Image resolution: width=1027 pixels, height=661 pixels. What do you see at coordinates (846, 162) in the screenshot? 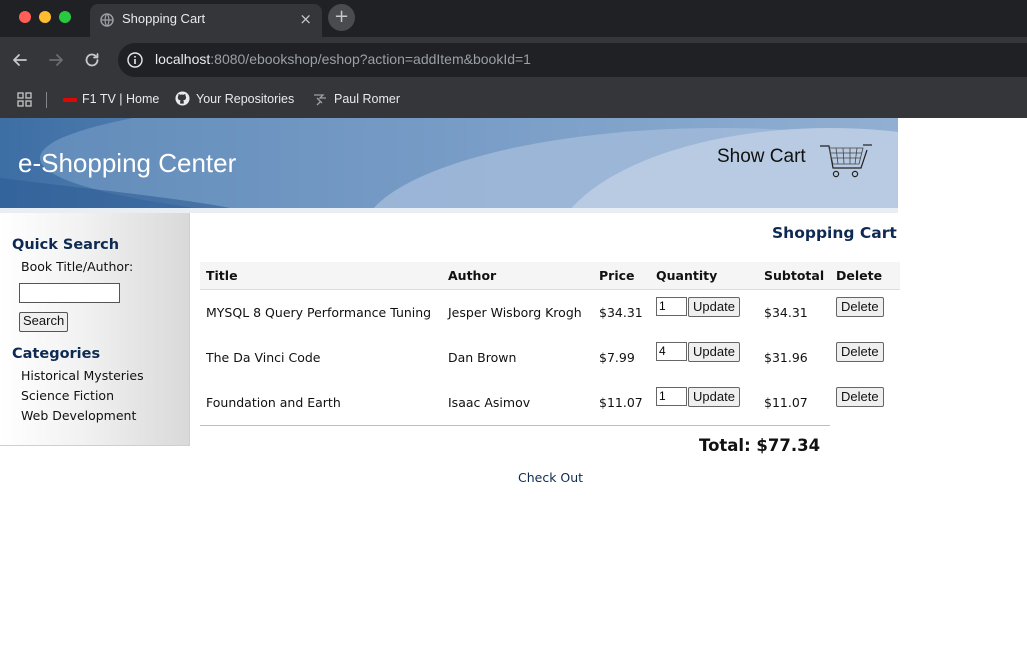
I see `shopping-cart-icon` at bounding box center [846, 162].